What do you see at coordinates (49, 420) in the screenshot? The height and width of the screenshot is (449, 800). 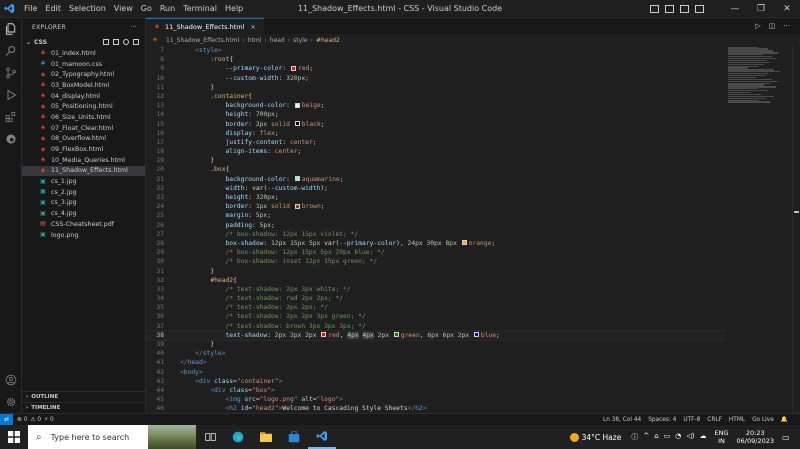 I see `status-ports: ⚡ 0` at bounding box center [49, 420].